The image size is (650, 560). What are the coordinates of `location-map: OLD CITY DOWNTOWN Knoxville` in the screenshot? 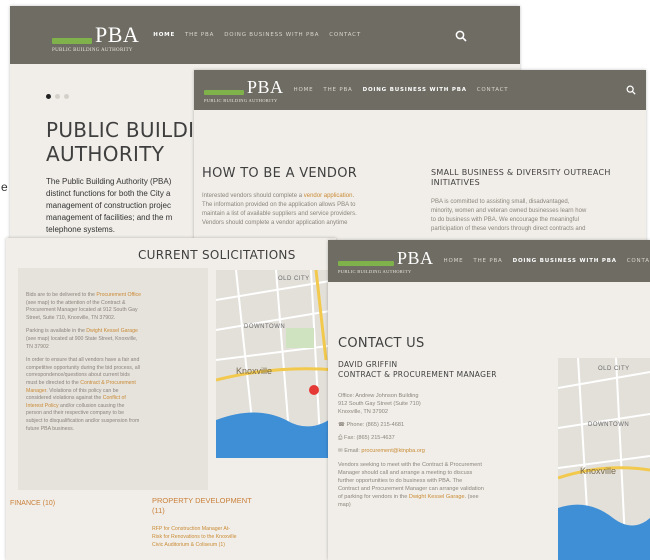 It's located at (276, 364).